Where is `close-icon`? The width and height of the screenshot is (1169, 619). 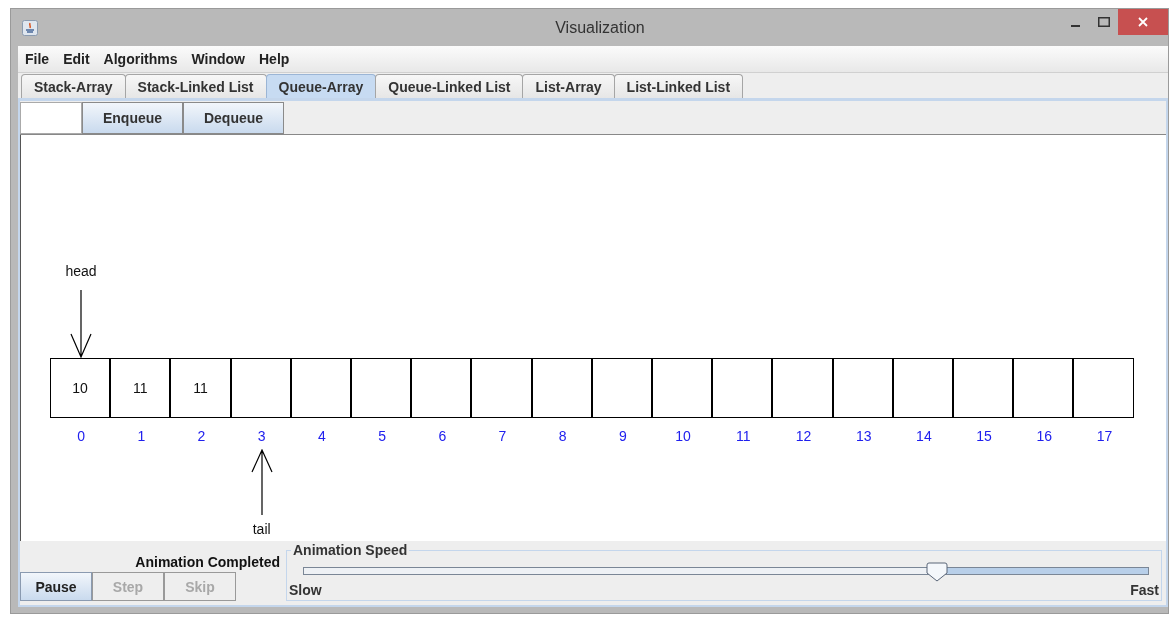 close-icon is located at coordinates (1143, 22).